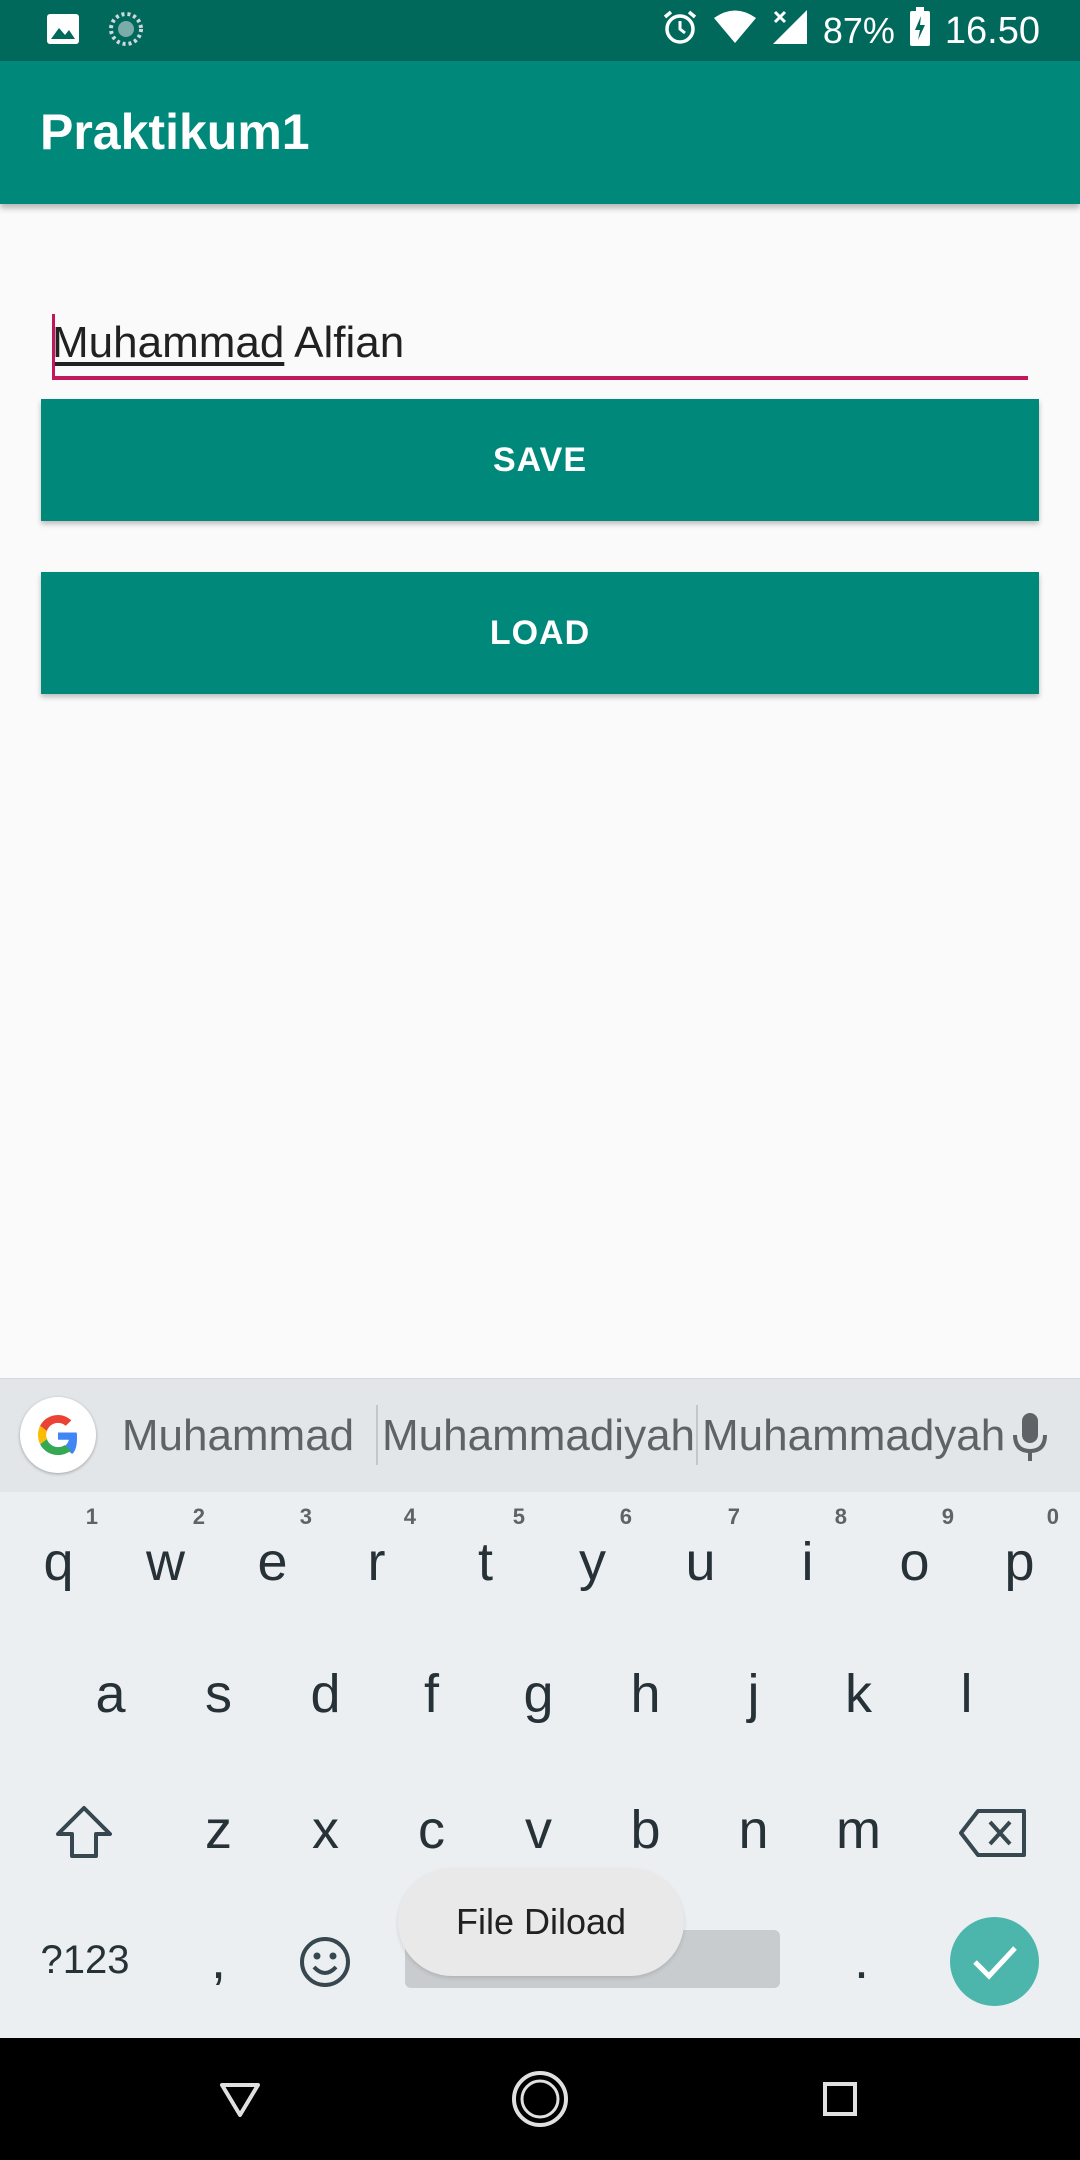  What do you see at coordinates (858, 1830) in the screenshot?
I see `key-m: m` at bounding box center [858, 1830].